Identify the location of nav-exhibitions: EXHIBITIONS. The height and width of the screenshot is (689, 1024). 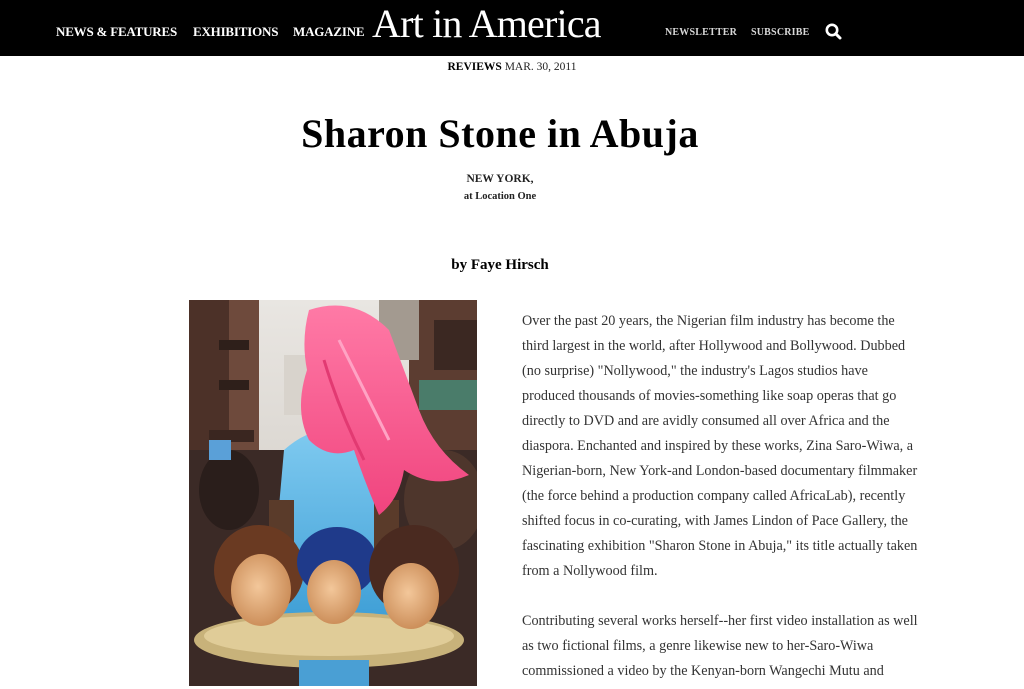
(235, 32).